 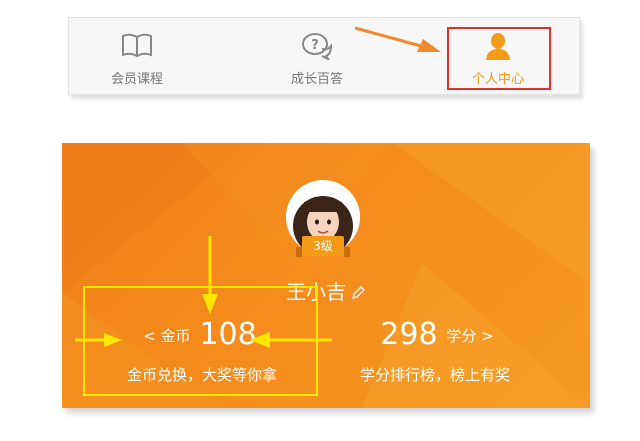 I want to click on annotation-arrows, so click(x=203, y=292).